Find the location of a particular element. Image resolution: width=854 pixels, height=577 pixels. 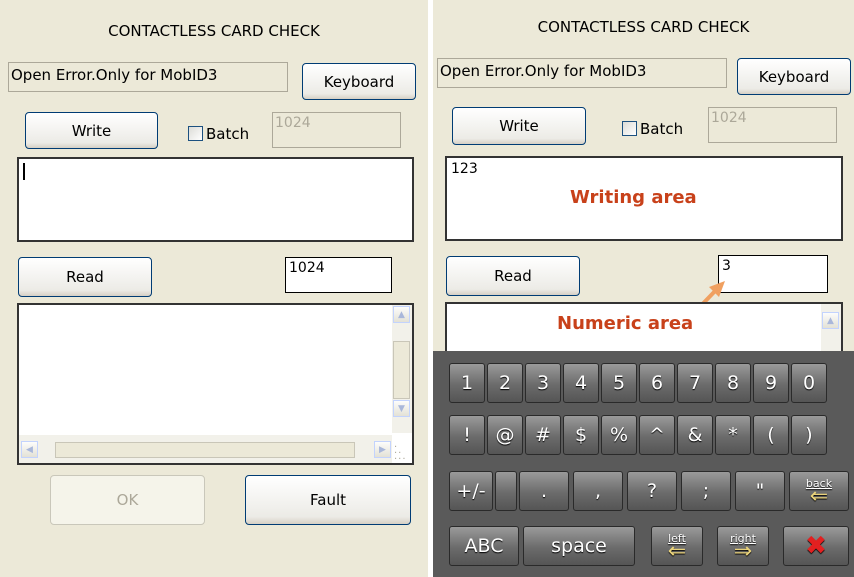

key-exclamation: ! is located at coordinates (467, 435).